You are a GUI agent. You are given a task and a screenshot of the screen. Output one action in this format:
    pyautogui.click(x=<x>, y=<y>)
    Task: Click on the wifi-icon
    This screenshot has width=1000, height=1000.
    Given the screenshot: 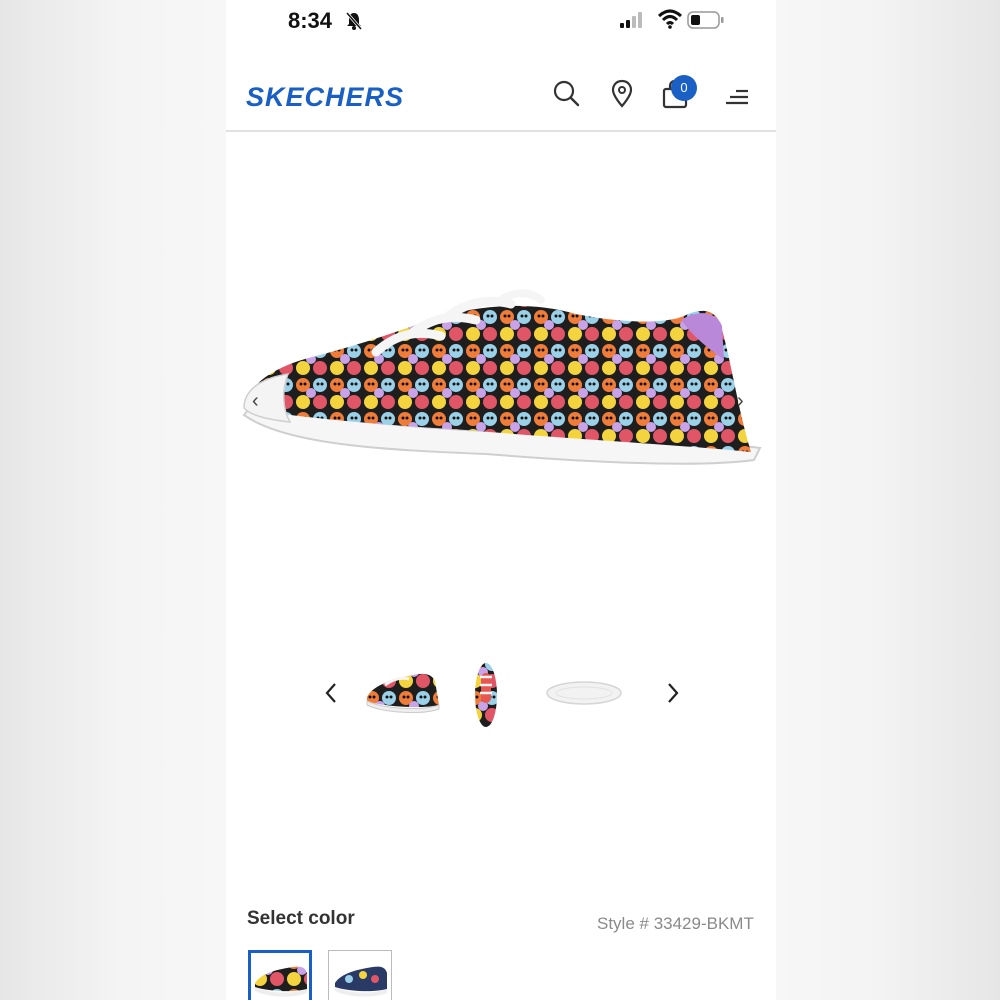 What is the action you would take?
    pyautogui.click(x=670, y=21)
    